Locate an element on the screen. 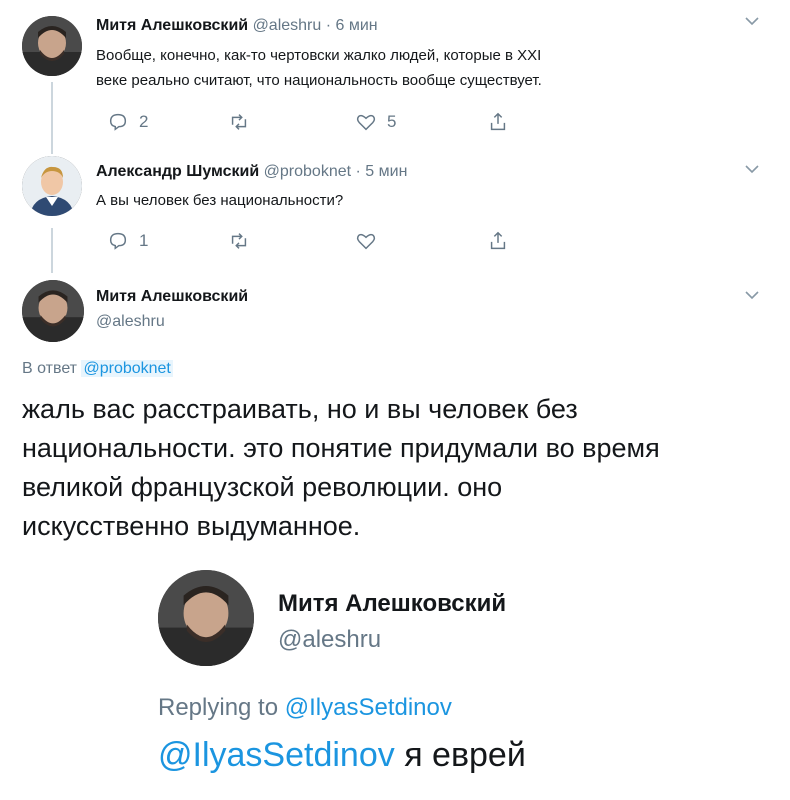  tweet-text: А вы человек без национальности? is located at coordinates (220, 200).